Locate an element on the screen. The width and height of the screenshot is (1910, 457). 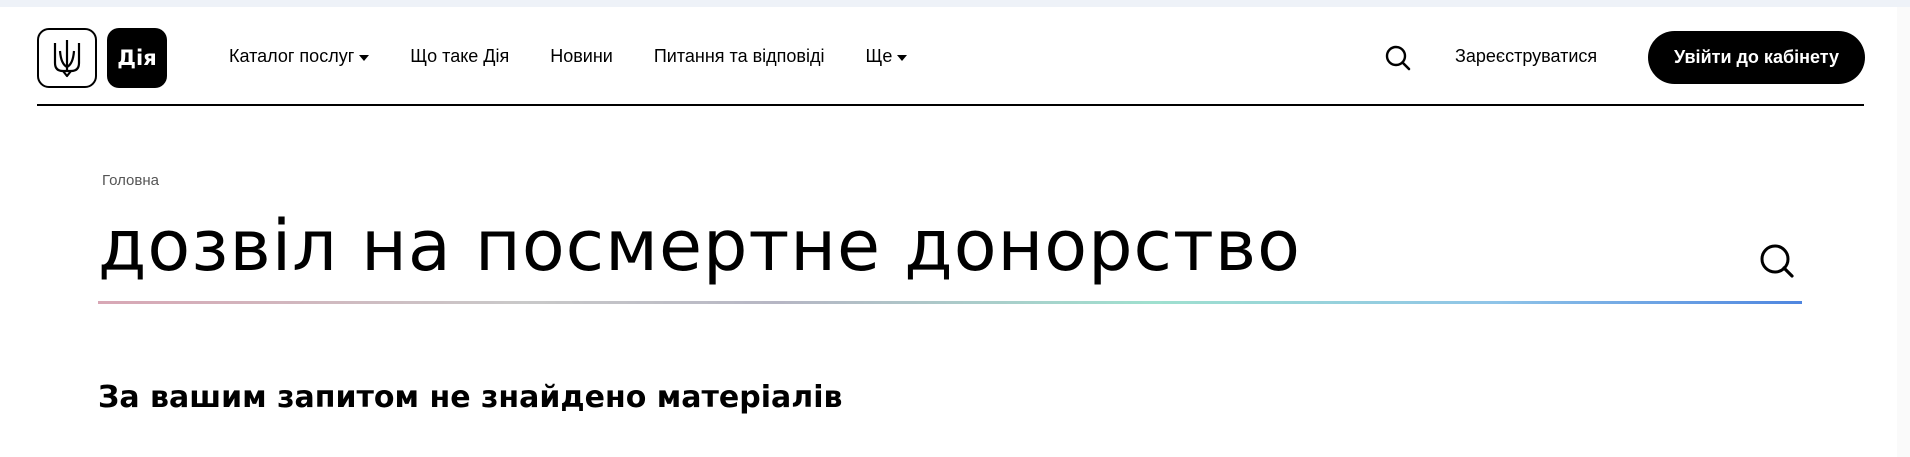
search-submit-button is located at coordinates (1777, 261).